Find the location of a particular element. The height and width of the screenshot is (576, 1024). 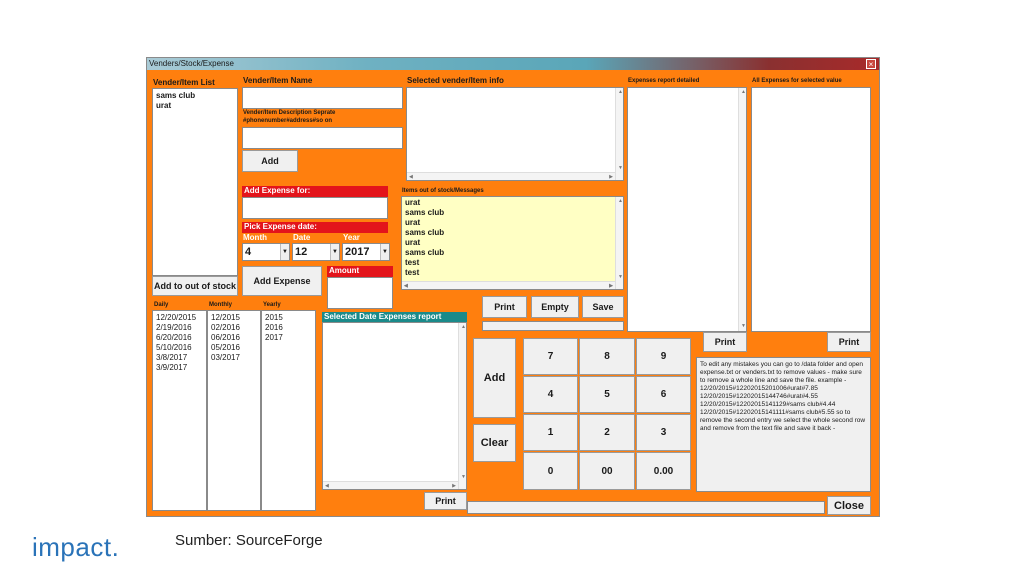

keypad-key-00: 00 is located at coordinates (607, 471).